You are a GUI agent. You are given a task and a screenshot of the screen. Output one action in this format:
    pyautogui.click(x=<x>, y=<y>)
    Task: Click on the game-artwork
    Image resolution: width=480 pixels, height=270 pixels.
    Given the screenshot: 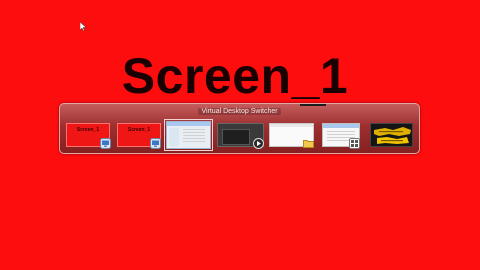 What is the action you would take?
    pyautogui.click(x=391, y=135)
    